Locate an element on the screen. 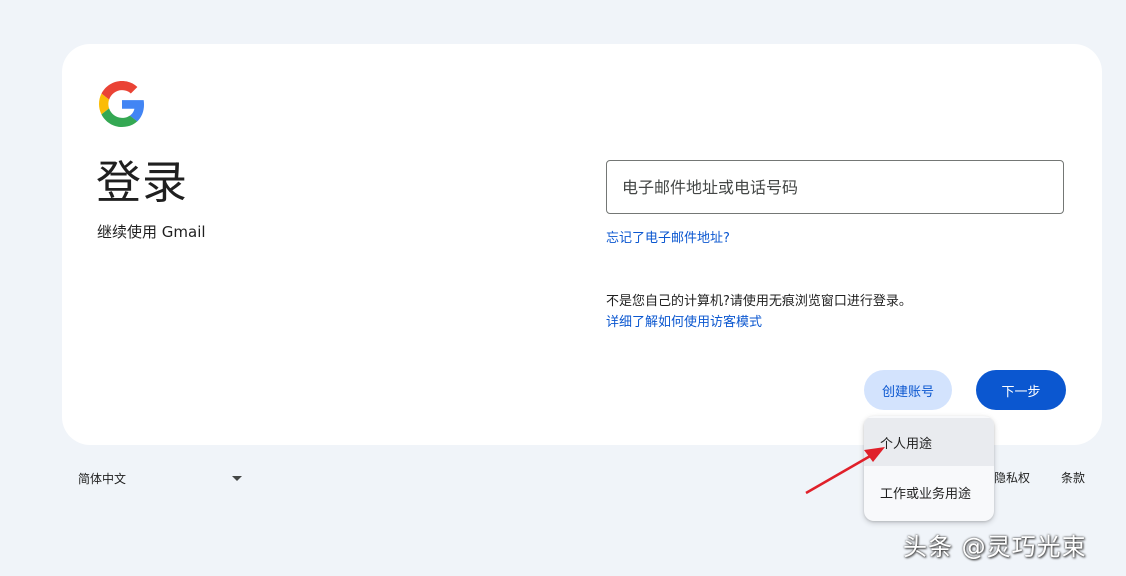 The image size is (1126, 576). menu-item-personal: 个人用途 is located at coordinates (929, 442).